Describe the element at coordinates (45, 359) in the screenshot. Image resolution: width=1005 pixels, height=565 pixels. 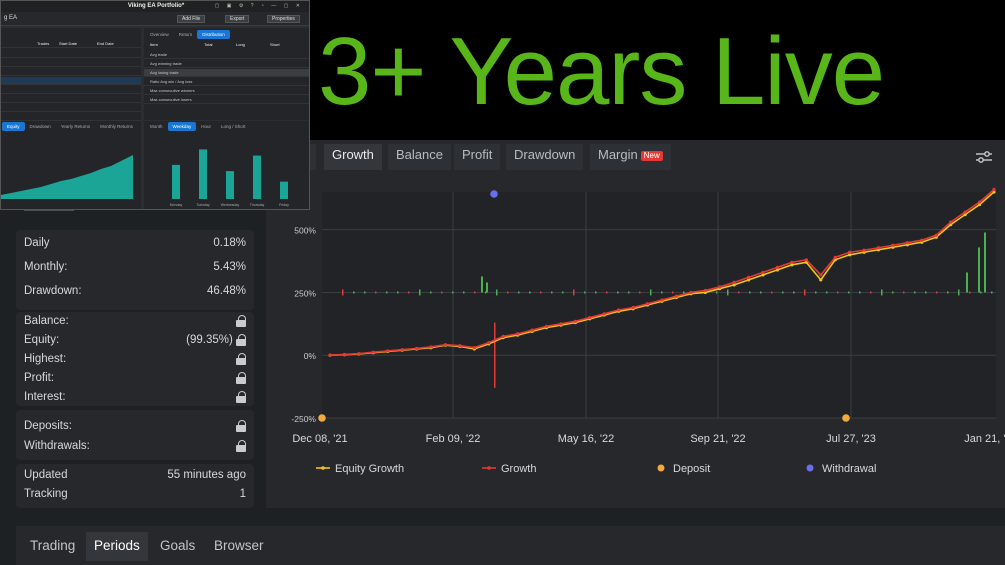
I see `stat-highest-label: Highest:` at that location.